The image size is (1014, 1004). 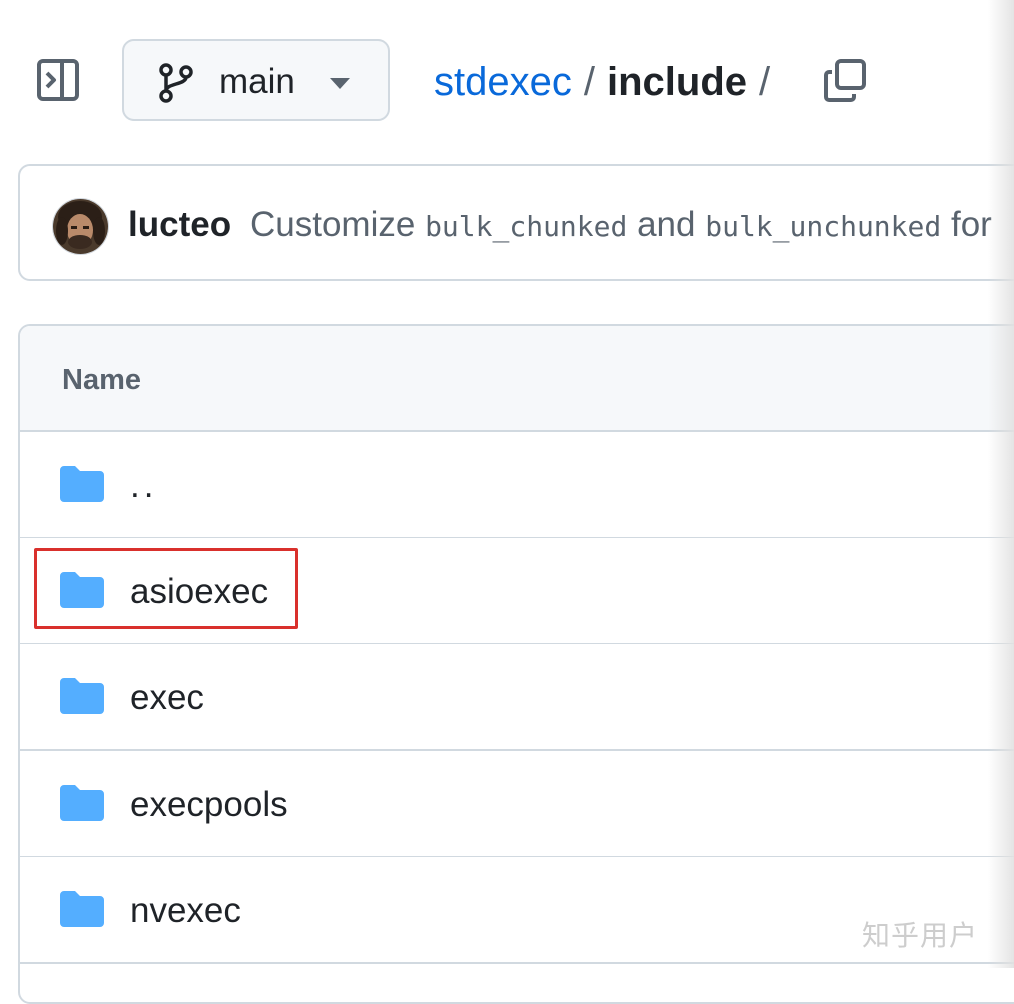 What do you see at coordinates (101, 380) in the screenshot?
I see `column-header-name: Name` at bounding box center [101, 380].